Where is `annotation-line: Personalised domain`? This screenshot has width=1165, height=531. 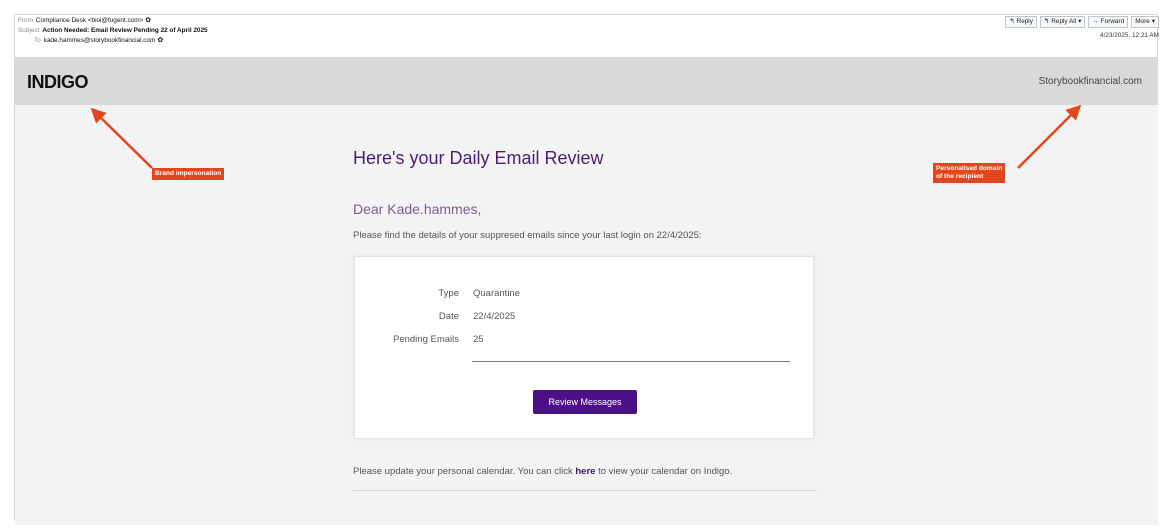 annotation-line: Personalised domain is located at coordinates (969, 168).